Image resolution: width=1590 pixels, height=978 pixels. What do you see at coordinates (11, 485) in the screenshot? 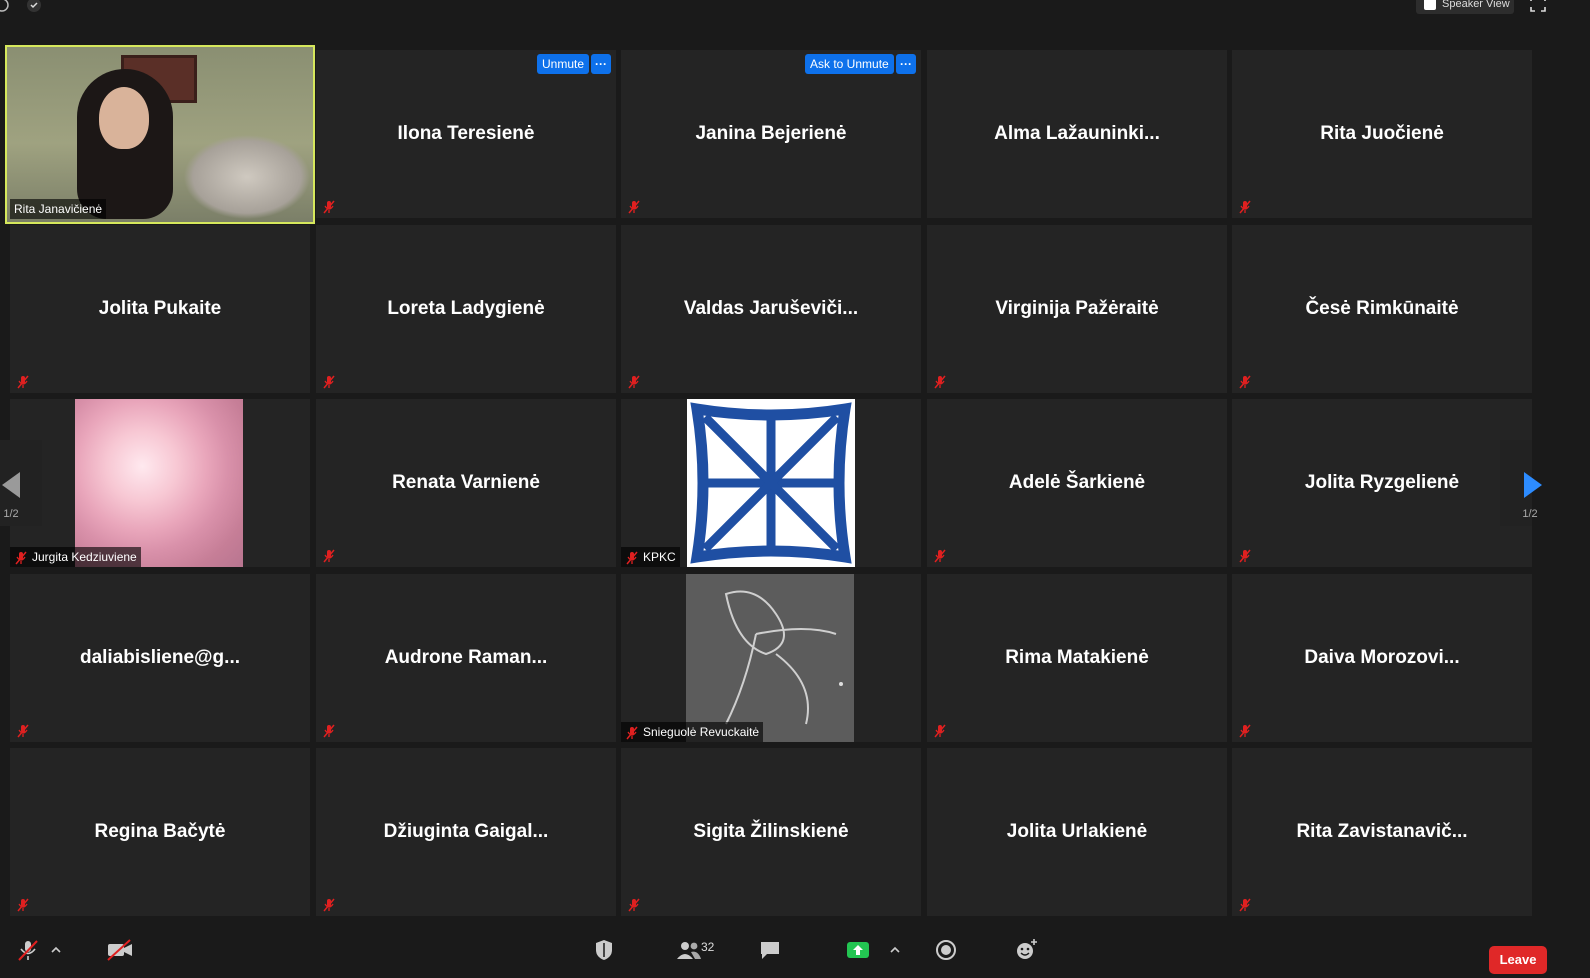
I see `arrow-left-icon` at bounding box center [11, 485].